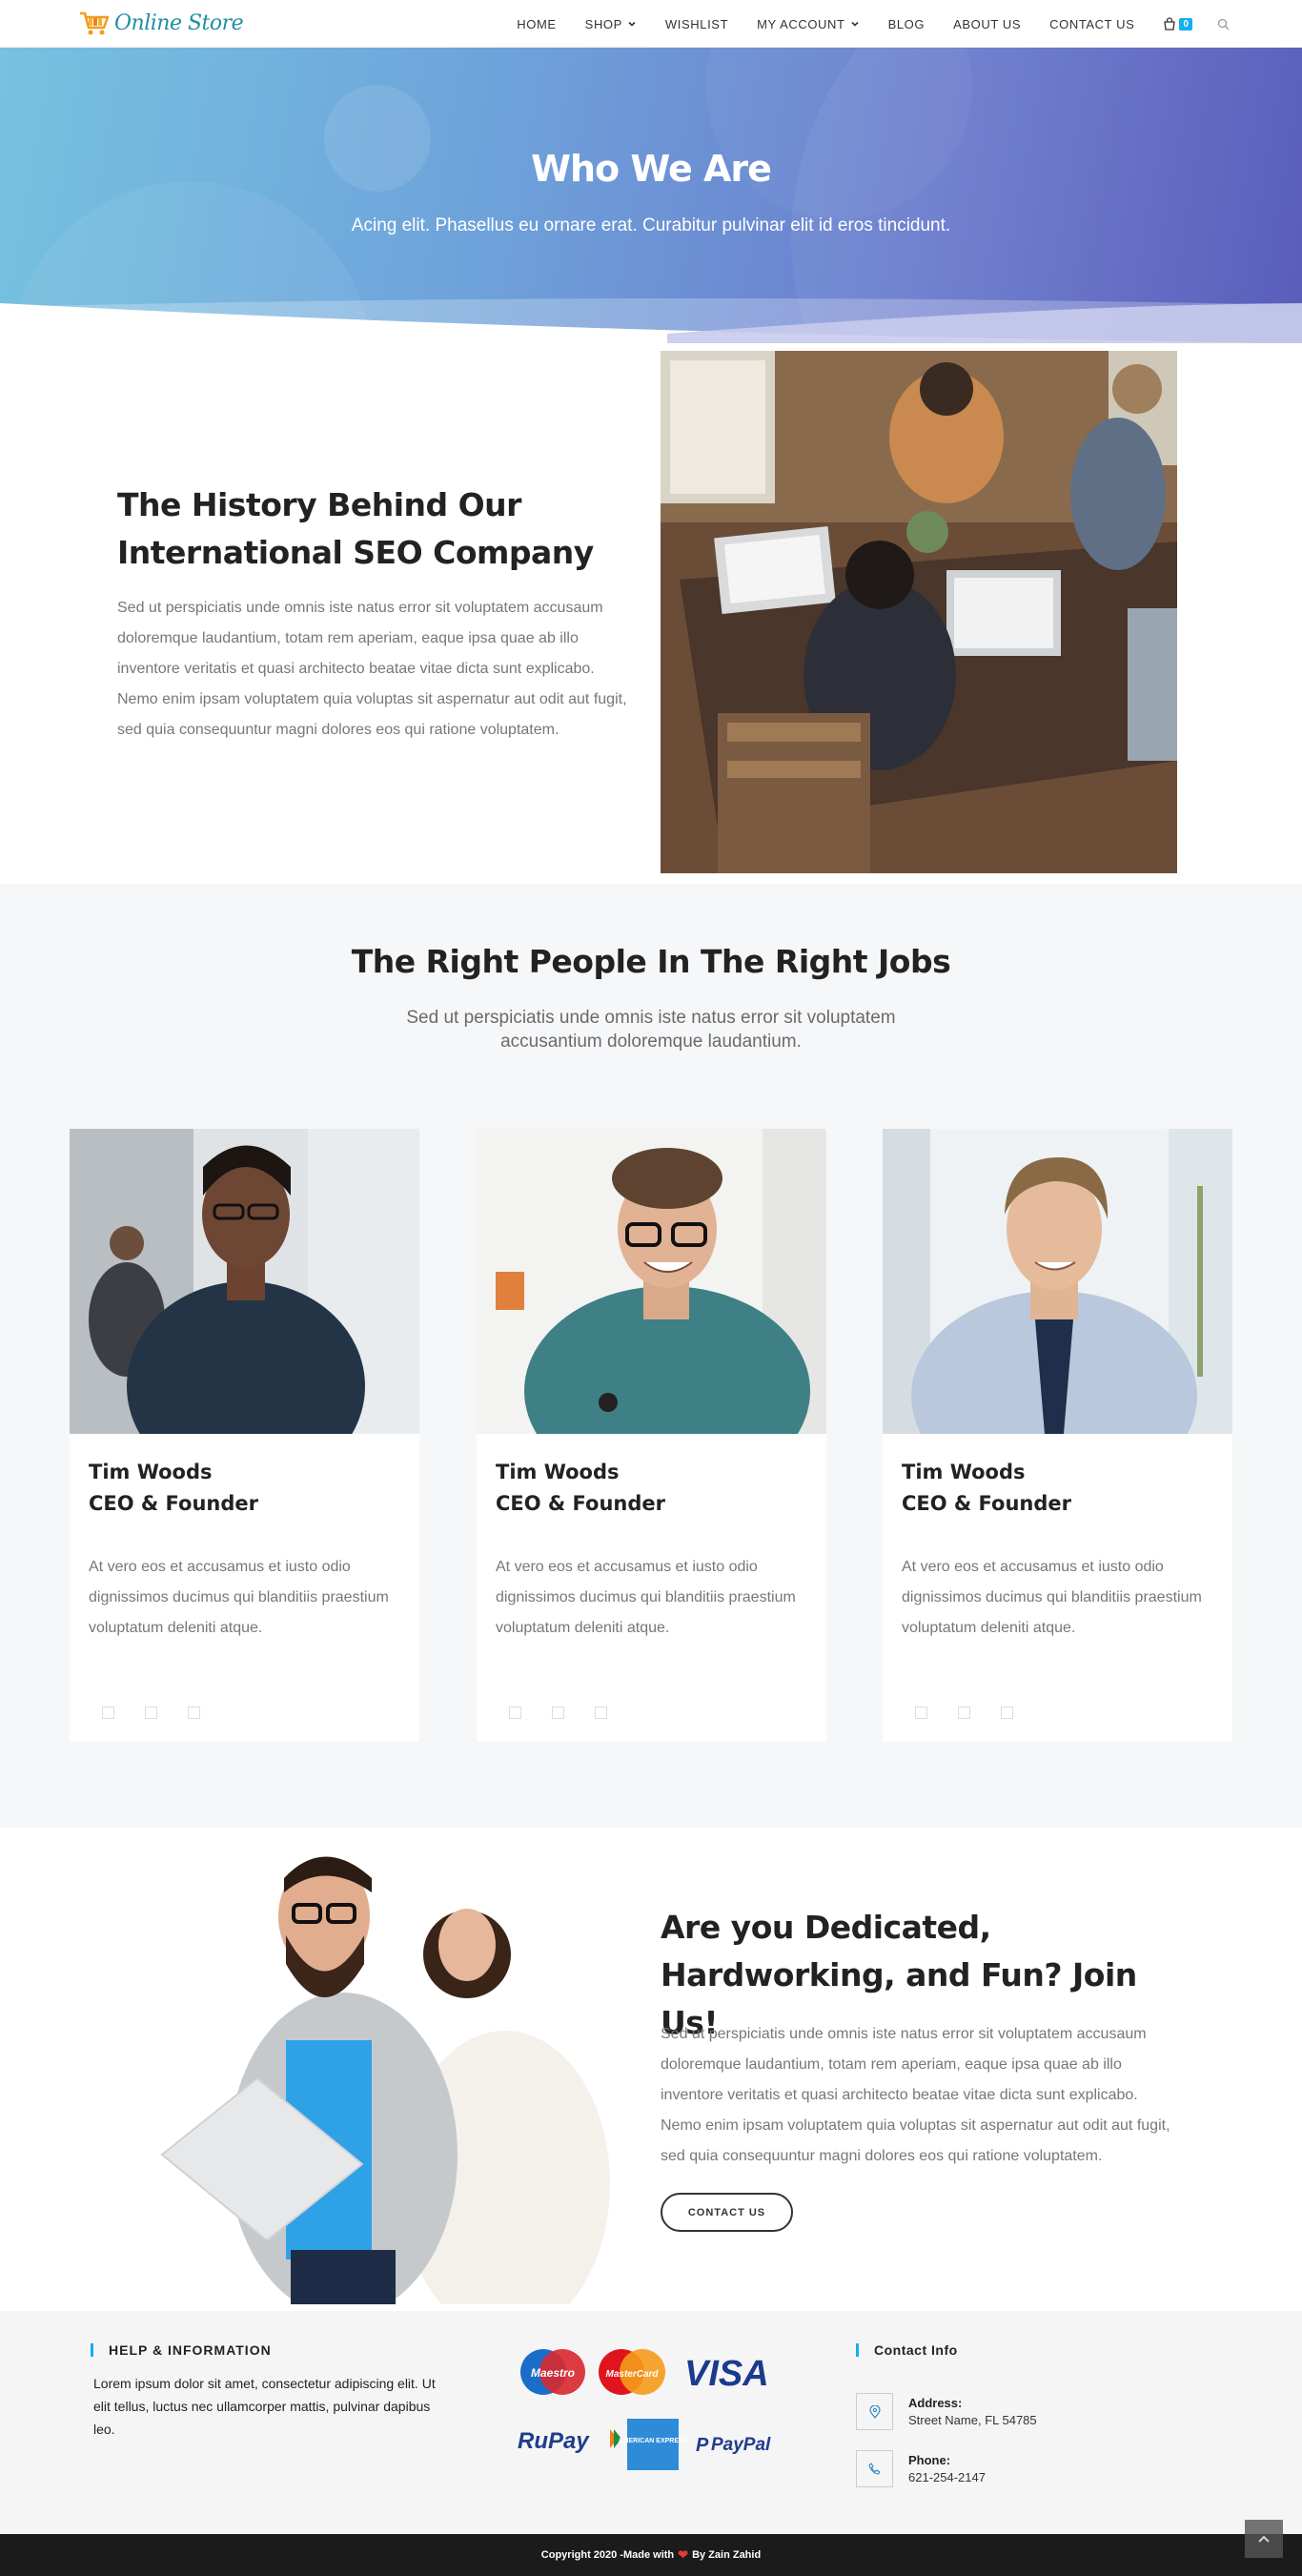 Image resolution: width=1302 pixels, height=2576 pixels. I want to click on address-label: Address:, so click(936, 2403).